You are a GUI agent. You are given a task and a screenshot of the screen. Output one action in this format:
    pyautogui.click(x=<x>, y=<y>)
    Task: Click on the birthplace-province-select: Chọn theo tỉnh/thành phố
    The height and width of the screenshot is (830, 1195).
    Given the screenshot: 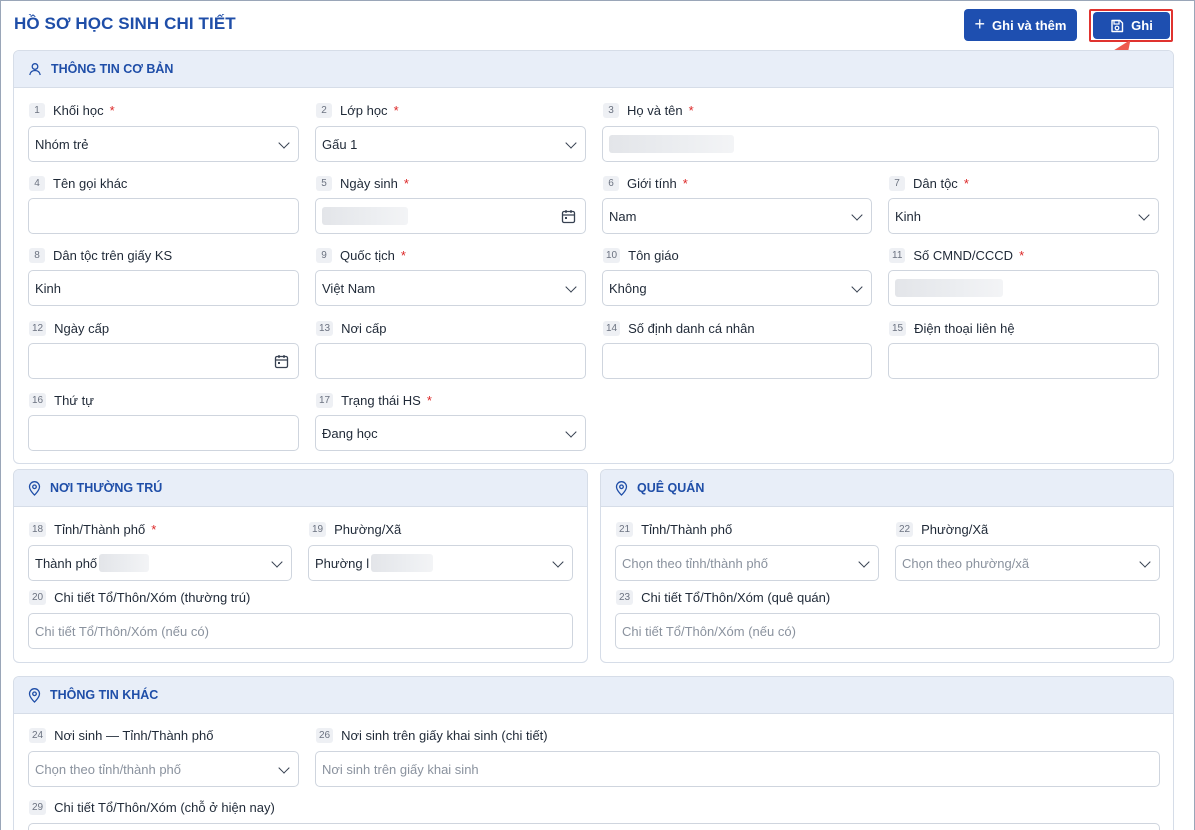 What is the action you would take?
    pyautogui.click(x=163, y=769)
    